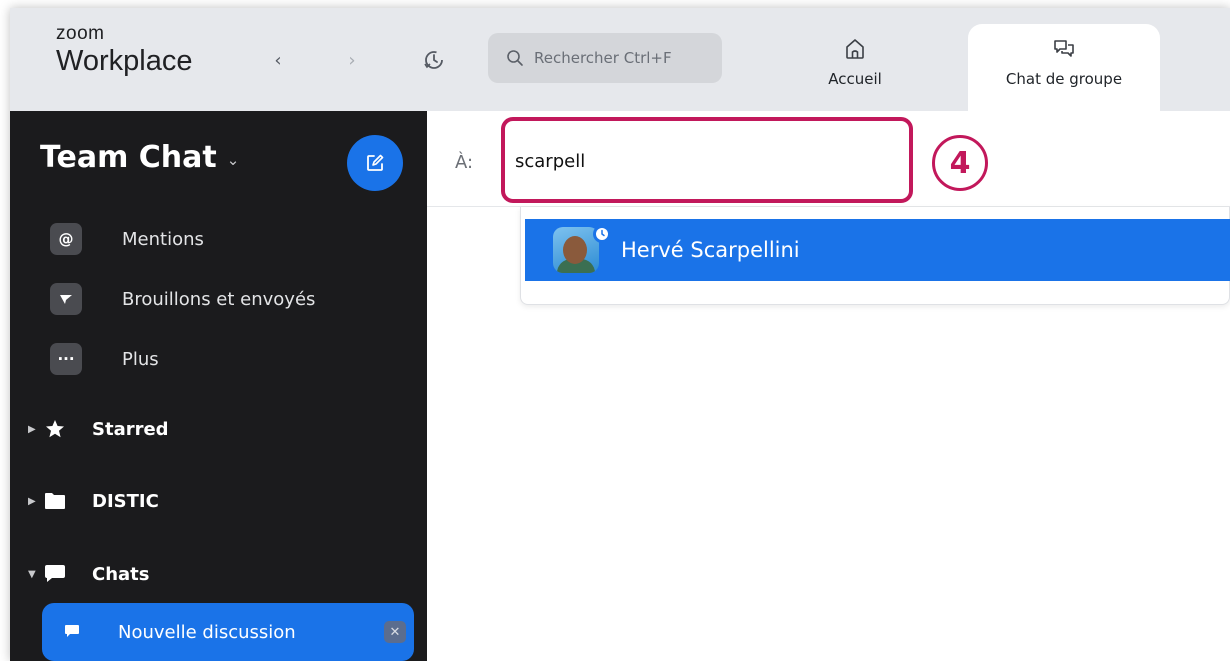 This screenshot has width=1230, height=661. Describe the element at coordinates (55, 501) in the screenshot. I see `folder-icon` at that location.